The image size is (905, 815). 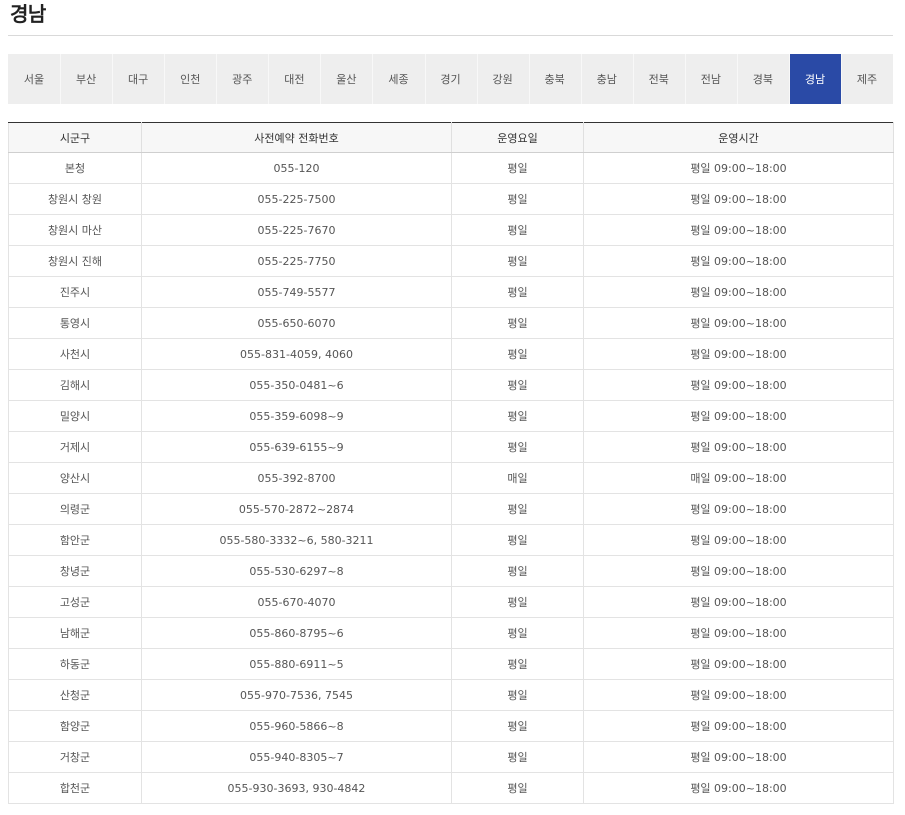 I want to click on table-row: 거제시 055-639-6155~9 평일 평일 09:00~18:00, so click(x=451, y=447).